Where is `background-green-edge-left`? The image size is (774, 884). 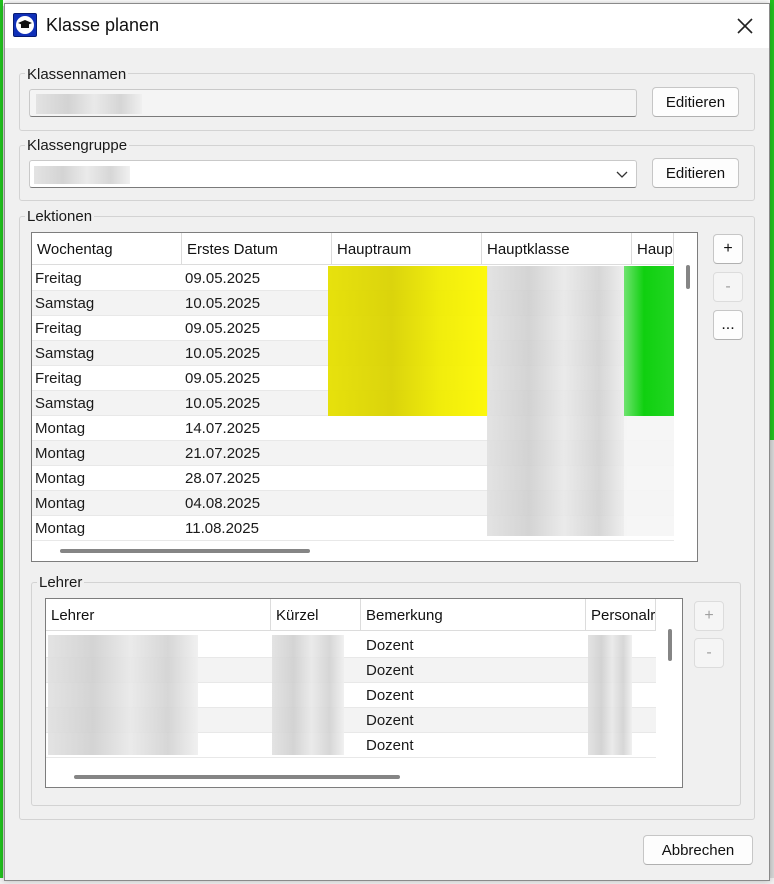
background-green-edge-left is located at coordinates (1, 442).